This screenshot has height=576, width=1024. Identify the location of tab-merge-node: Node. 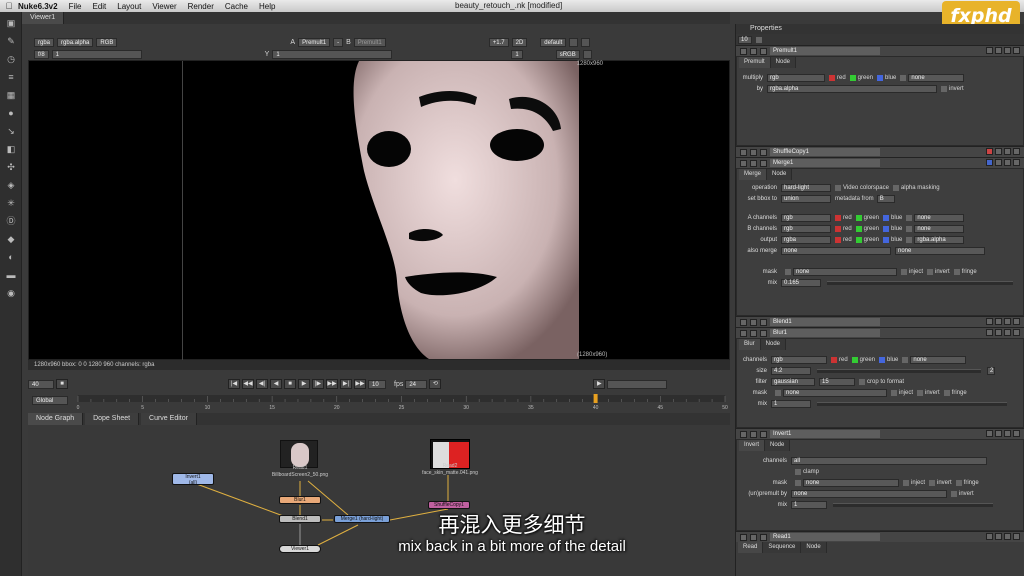
(780, 174).